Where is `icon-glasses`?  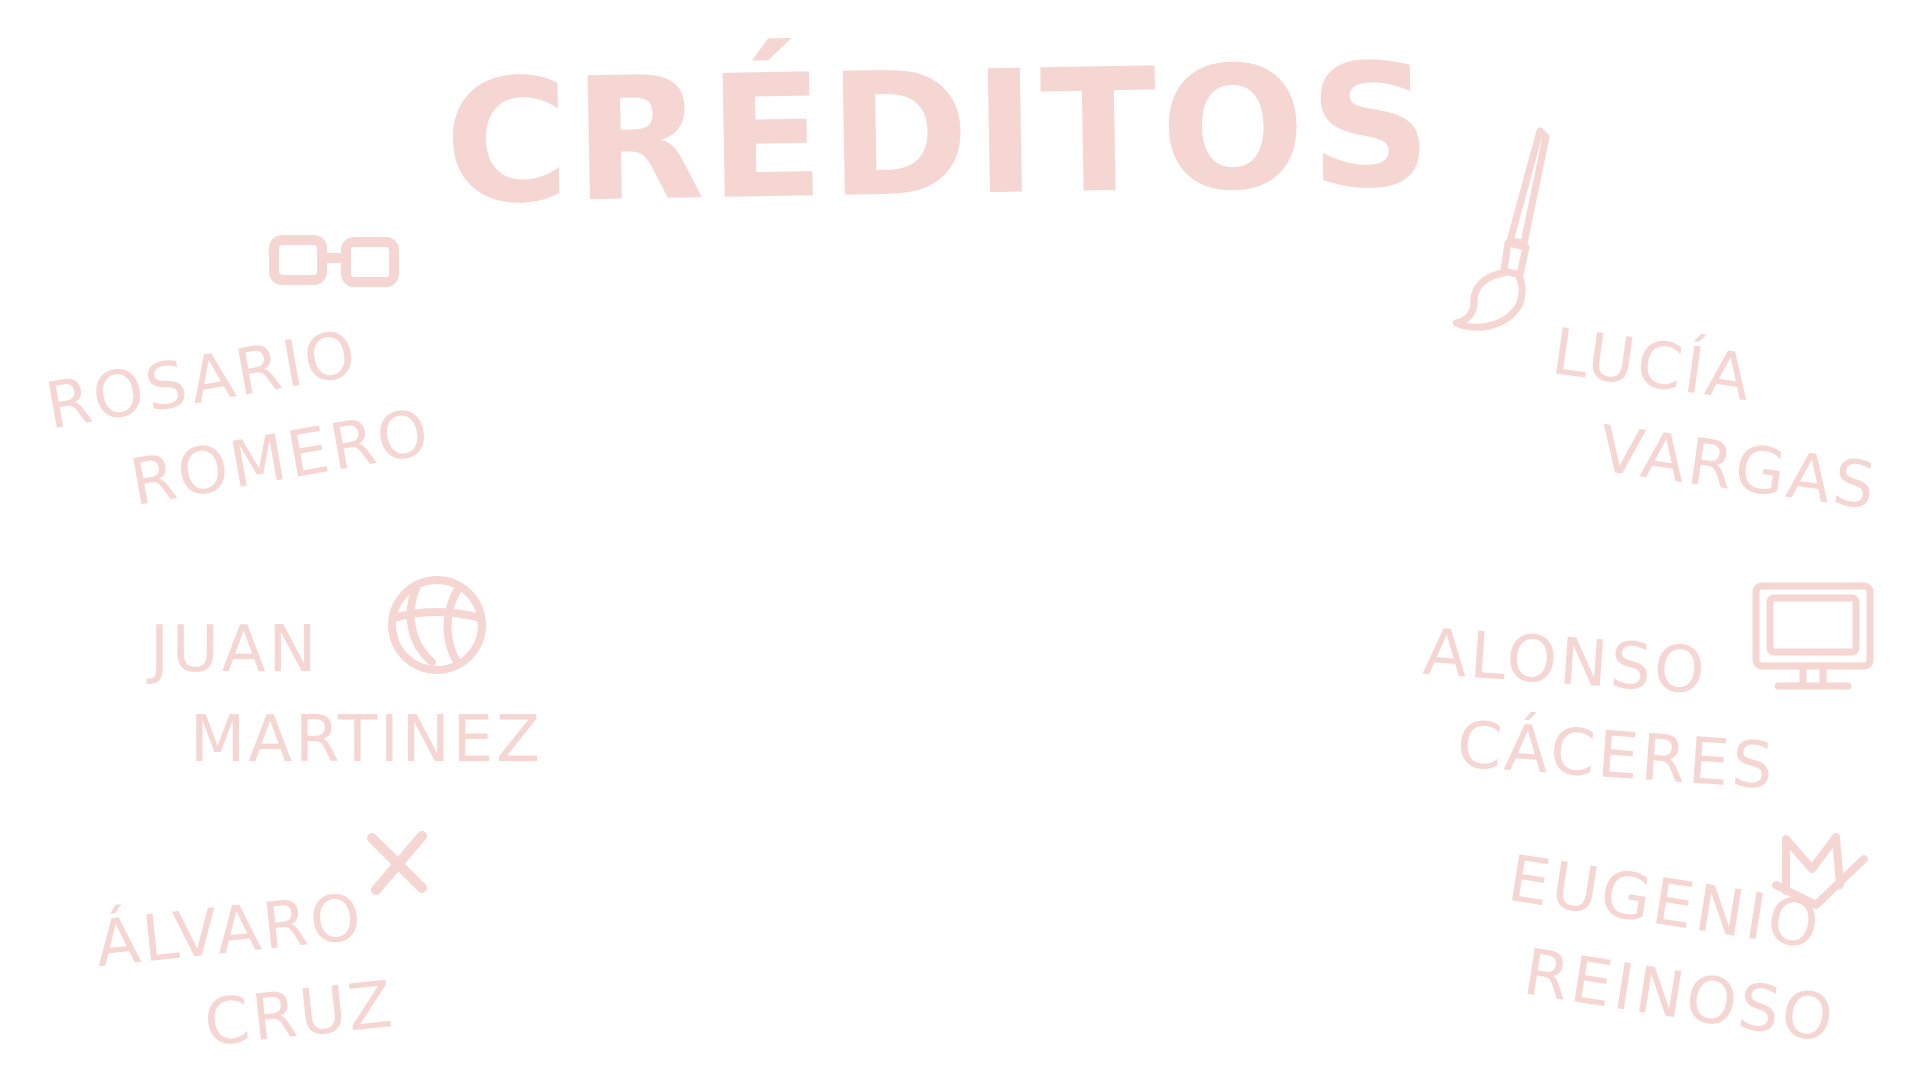 icon-glasses is located at coordinates (332, 263).